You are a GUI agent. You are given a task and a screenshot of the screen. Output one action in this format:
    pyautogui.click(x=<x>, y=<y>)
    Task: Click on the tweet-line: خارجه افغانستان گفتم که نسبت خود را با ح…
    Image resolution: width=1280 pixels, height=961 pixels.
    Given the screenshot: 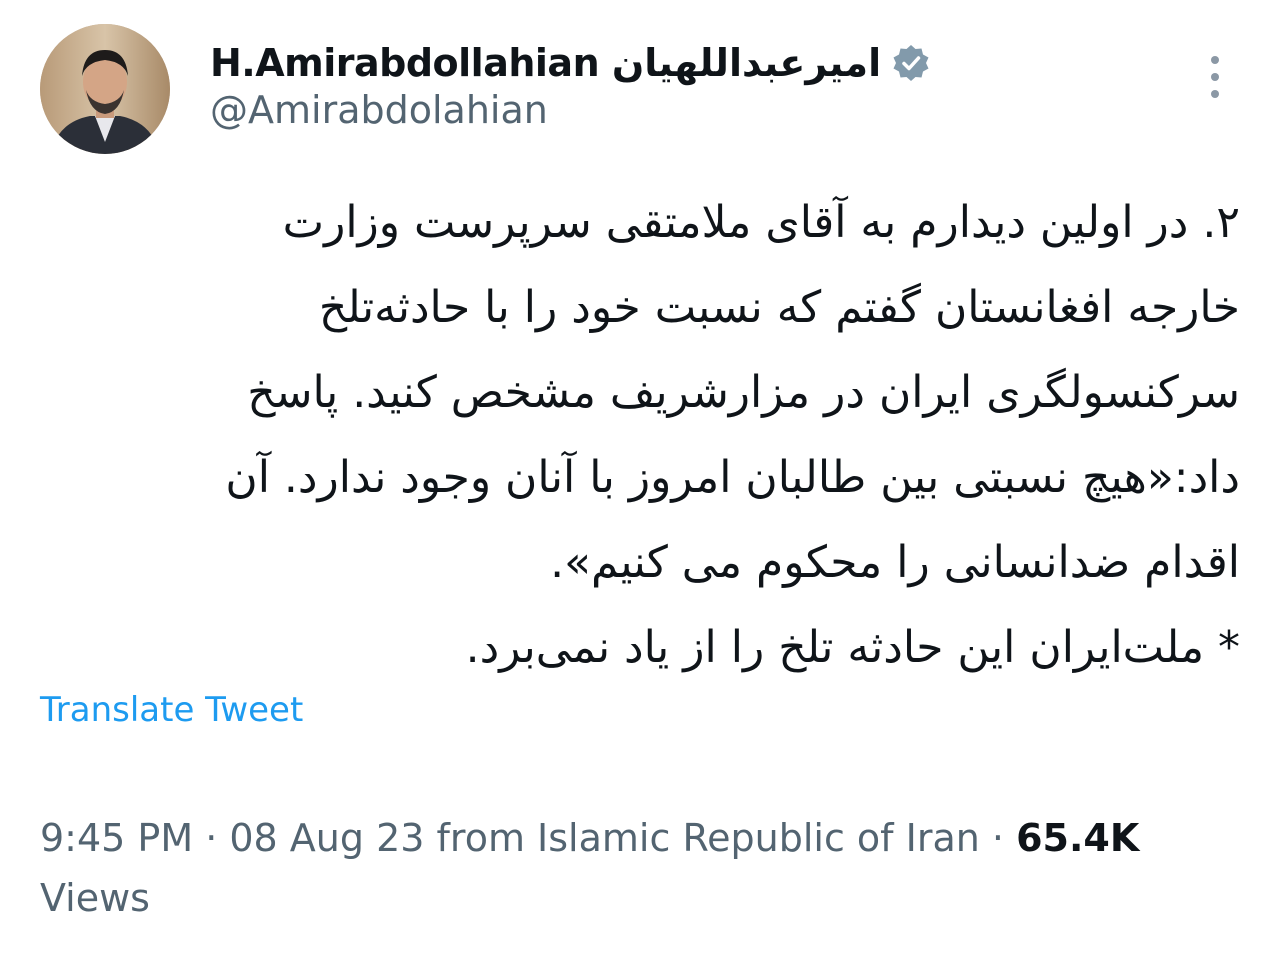 What is the action you would take?
    pyautogui.click(x=779, y=307)
    